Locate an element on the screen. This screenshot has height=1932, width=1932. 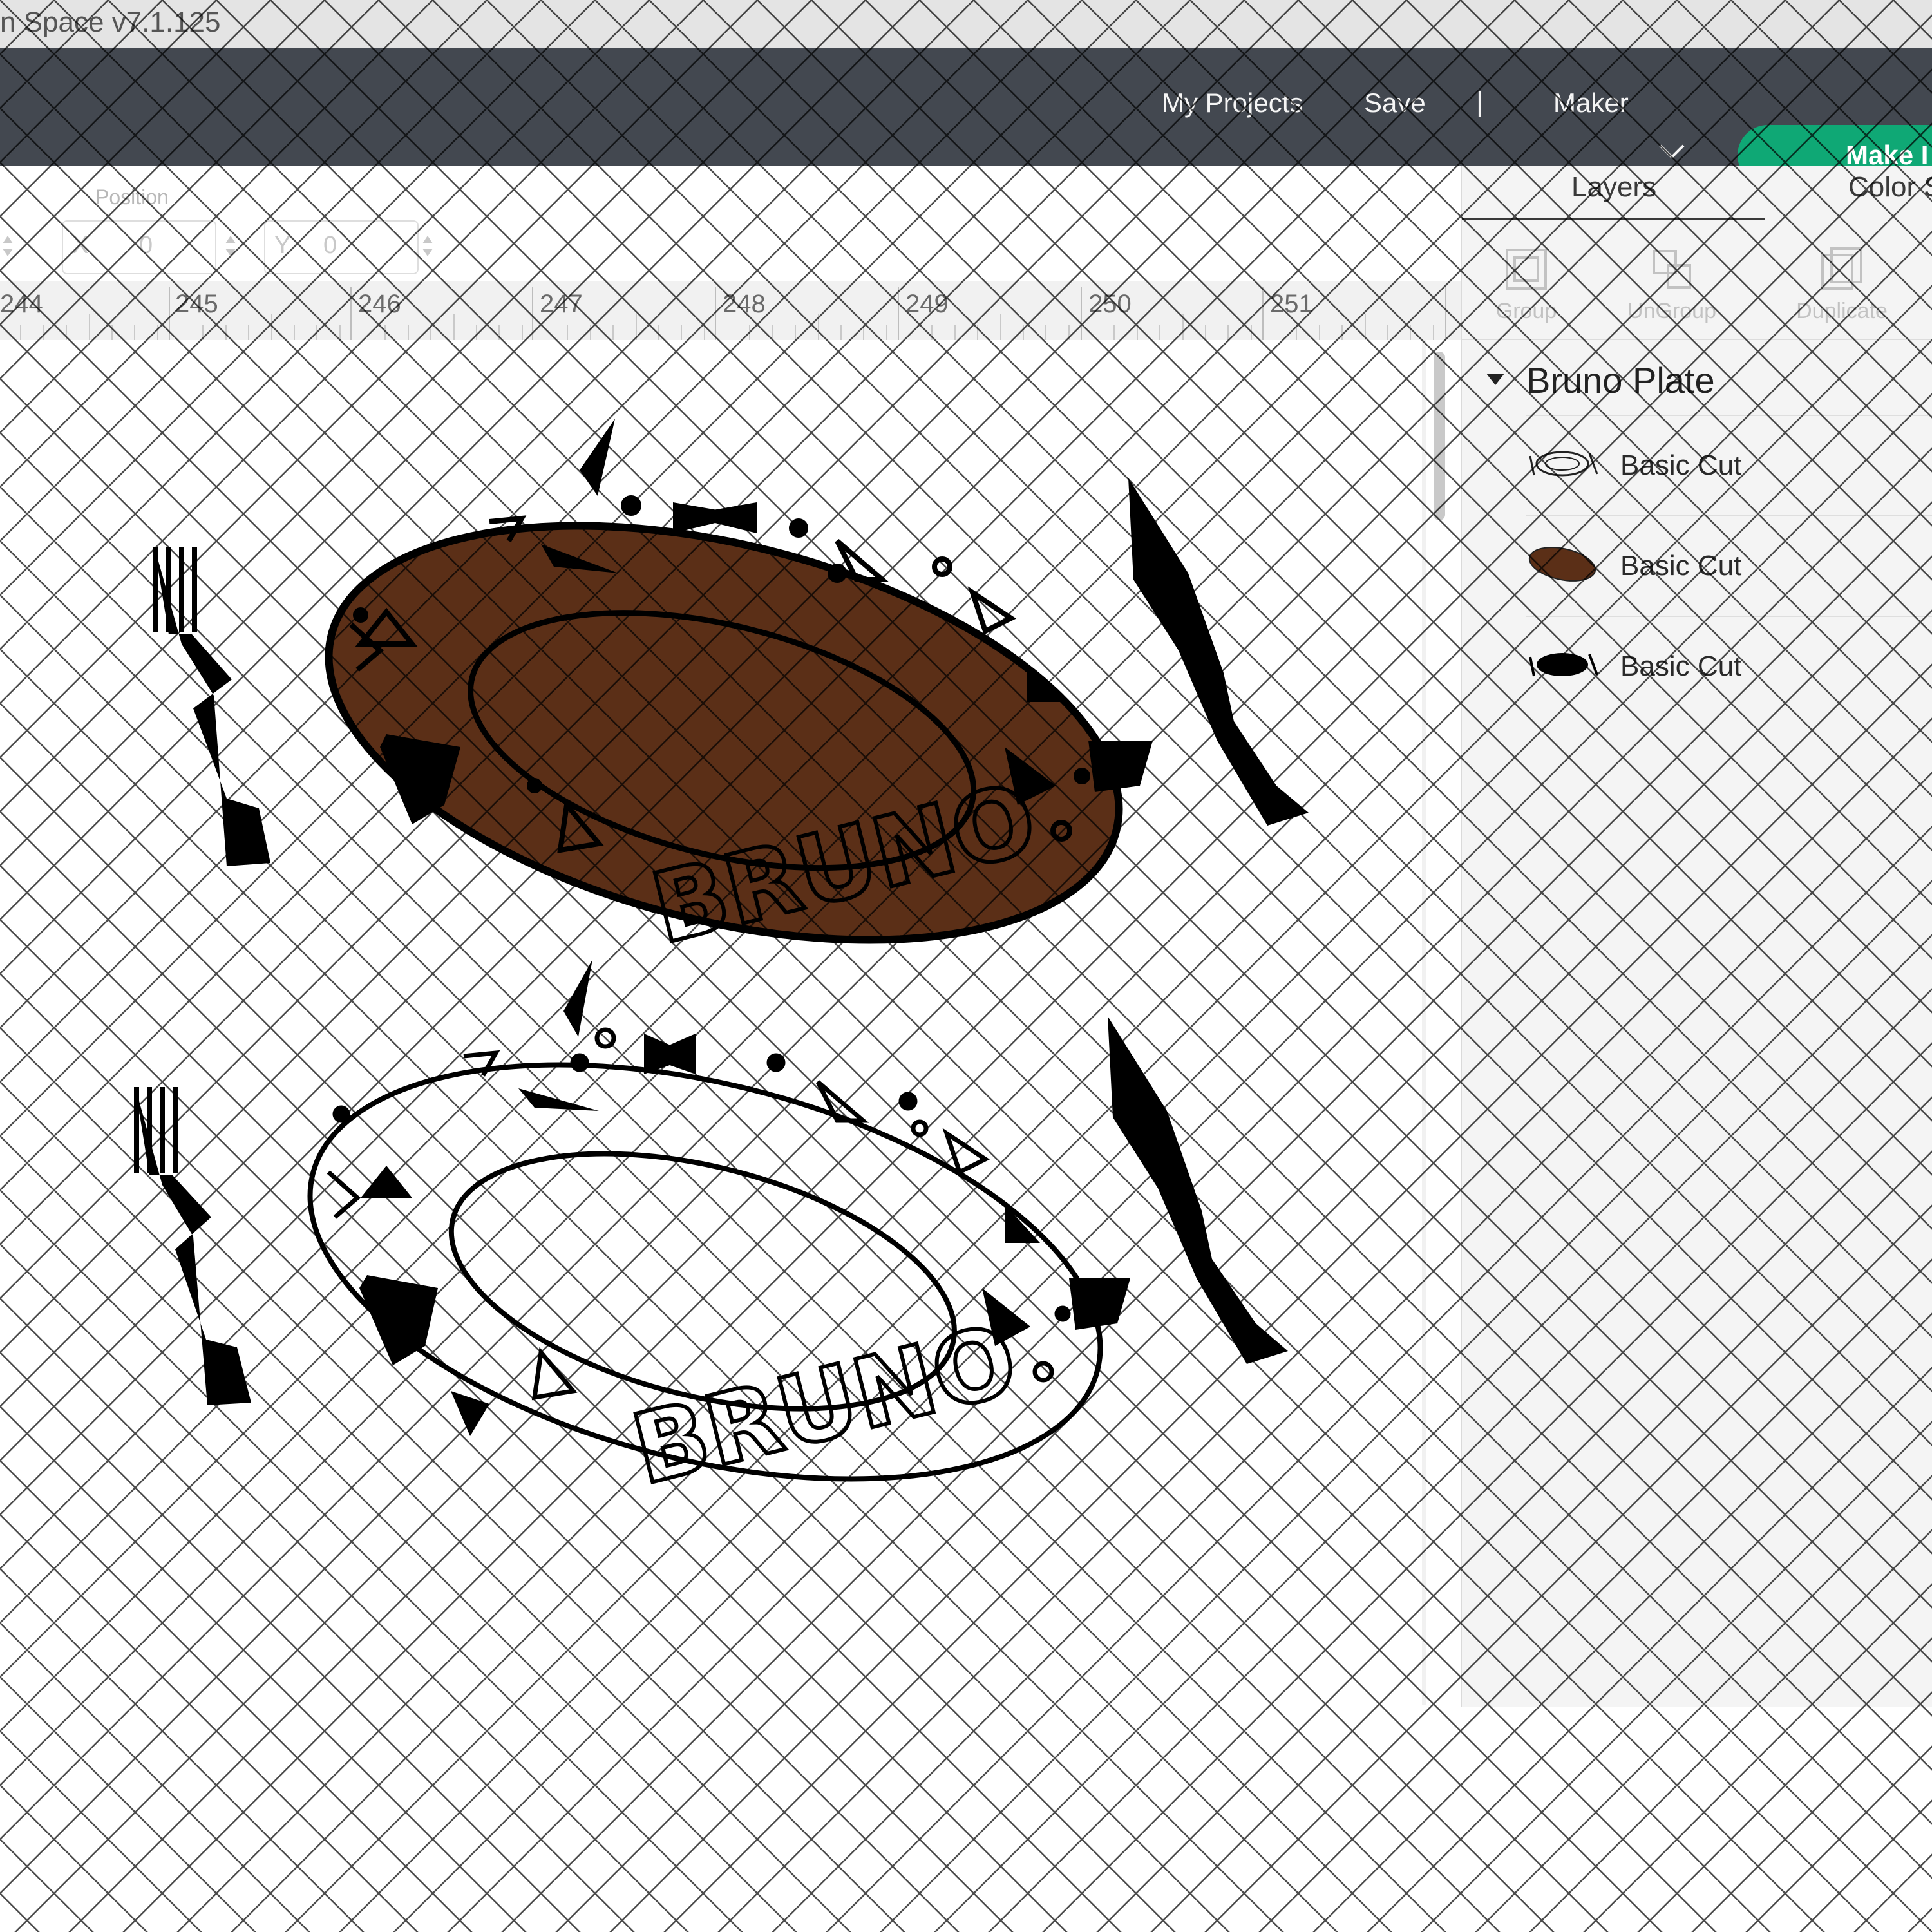
chevron-down-icon is located at coordinates (1672, 151).